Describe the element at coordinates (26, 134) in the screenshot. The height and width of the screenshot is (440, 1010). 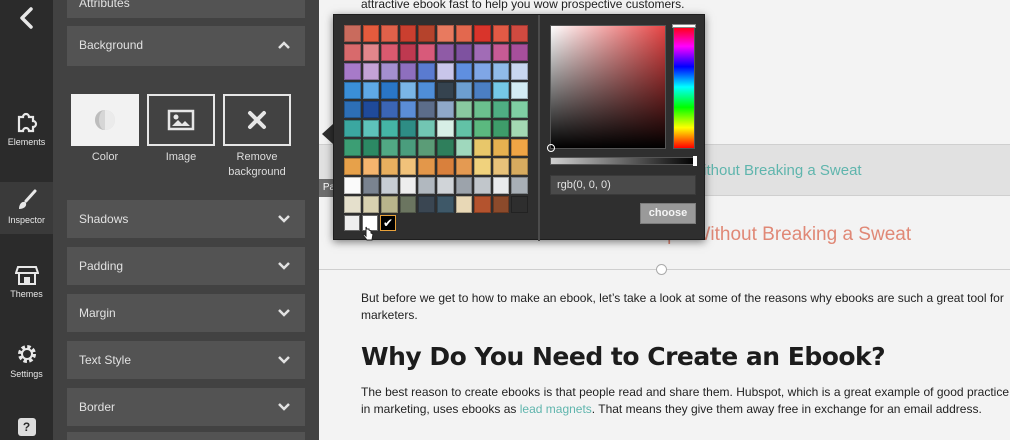
I see `rail-elements-button: Elements` at that location.